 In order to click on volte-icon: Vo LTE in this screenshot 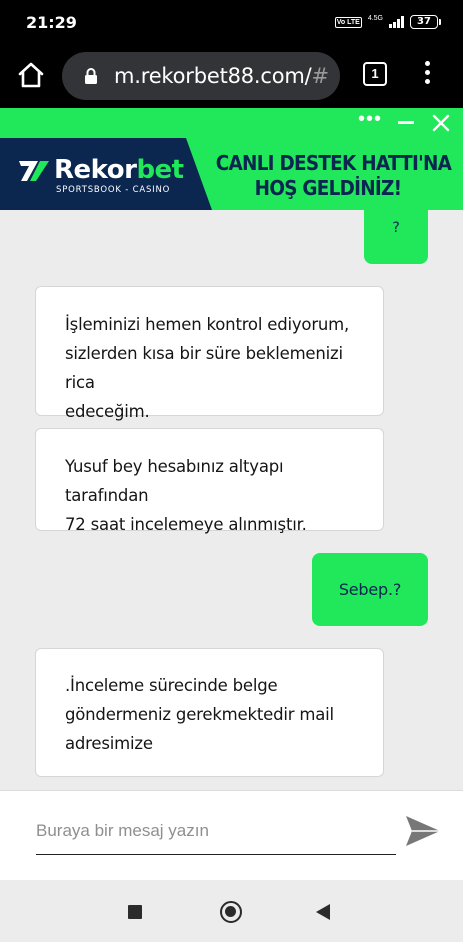, I will do `click(348, 22)`.